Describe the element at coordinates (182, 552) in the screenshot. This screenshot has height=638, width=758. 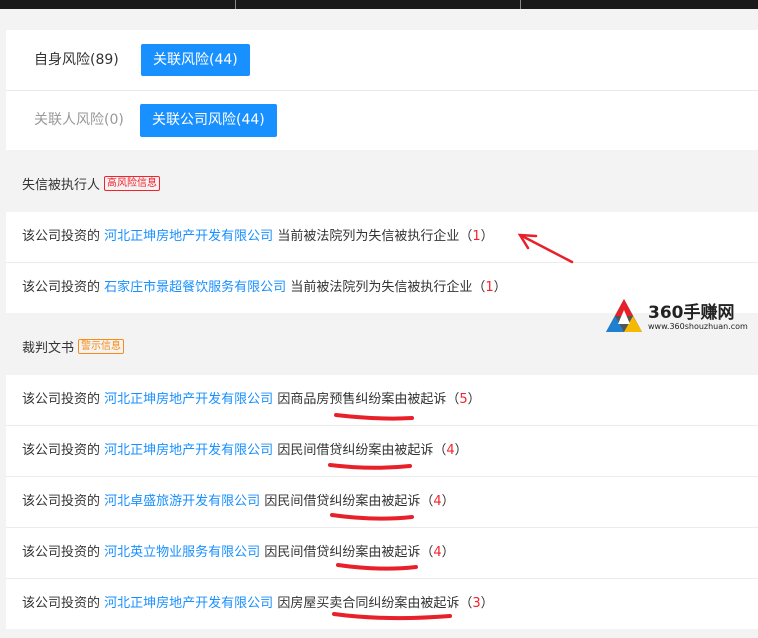
I see `company-link: 河北英立物业服务有限公司` at that location.